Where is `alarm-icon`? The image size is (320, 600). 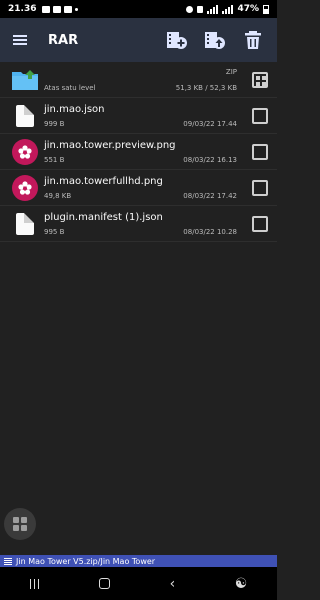 alarm-icon is located at coordinates (190, 9).